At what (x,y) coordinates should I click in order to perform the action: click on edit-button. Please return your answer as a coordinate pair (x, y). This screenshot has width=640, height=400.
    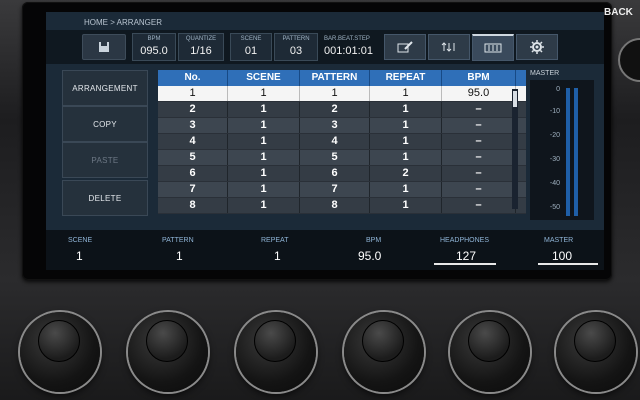
    Looking at the image, I should click on (405, 47).